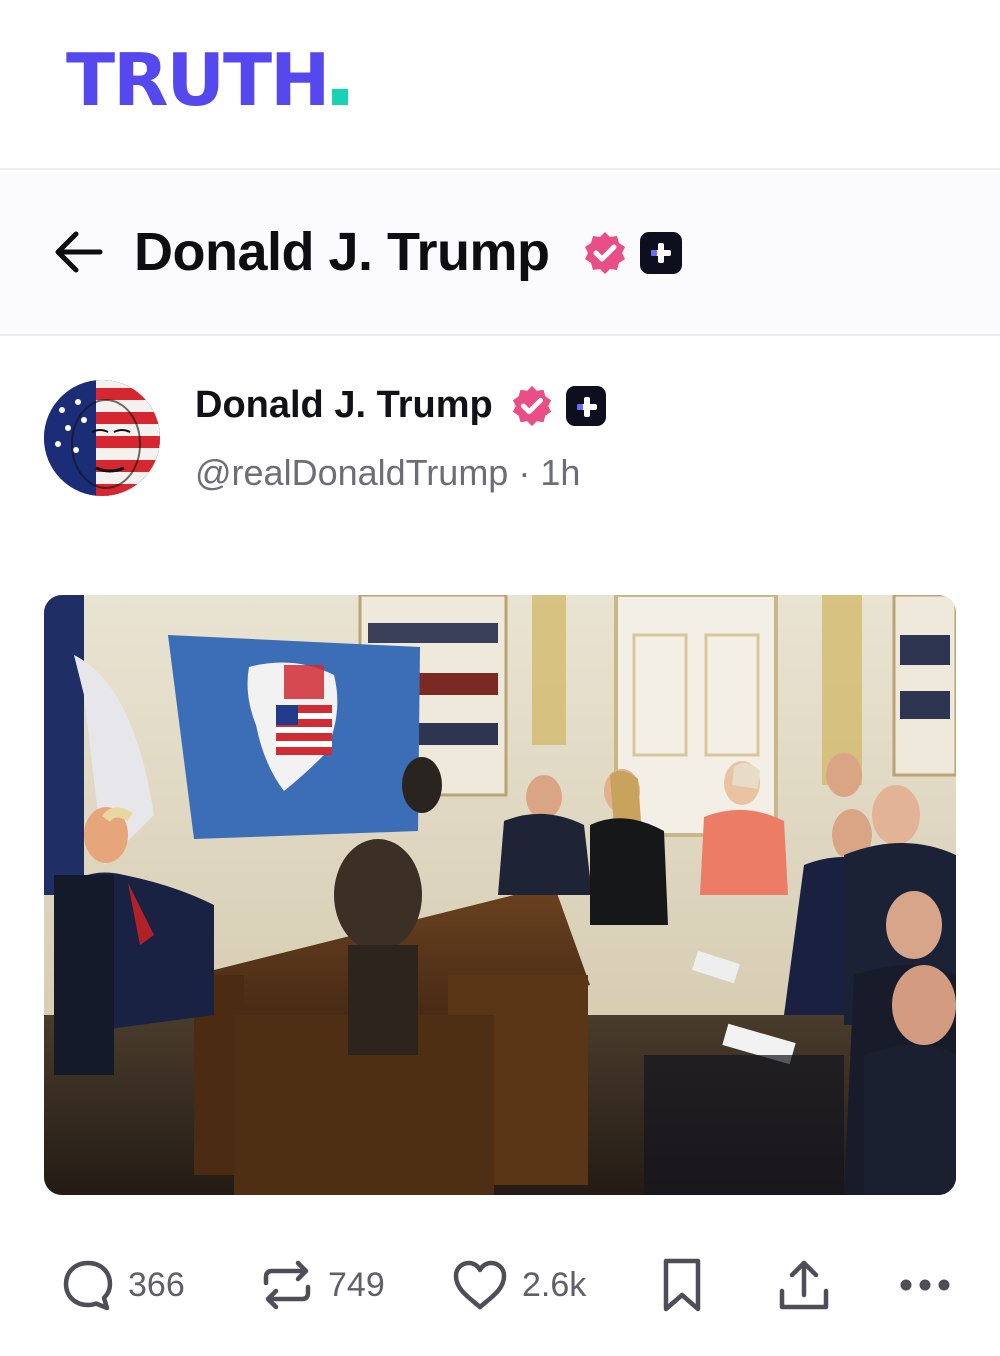  What do you see at coordinates (198, 80) in the screenshot?
I see `logo-text: TRUTH` at bounding box center [198, 80].